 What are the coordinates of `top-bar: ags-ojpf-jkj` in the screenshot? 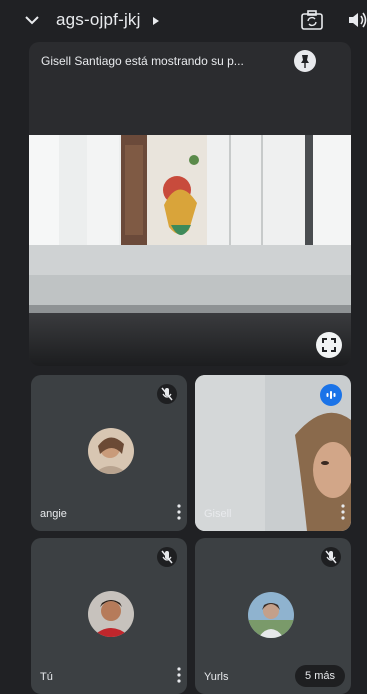 It's located at (183, 21).